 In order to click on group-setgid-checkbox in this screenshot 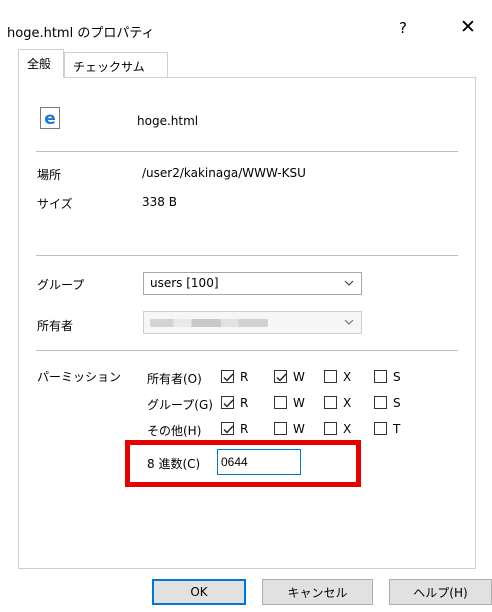, I will do `click(380, 402)`.